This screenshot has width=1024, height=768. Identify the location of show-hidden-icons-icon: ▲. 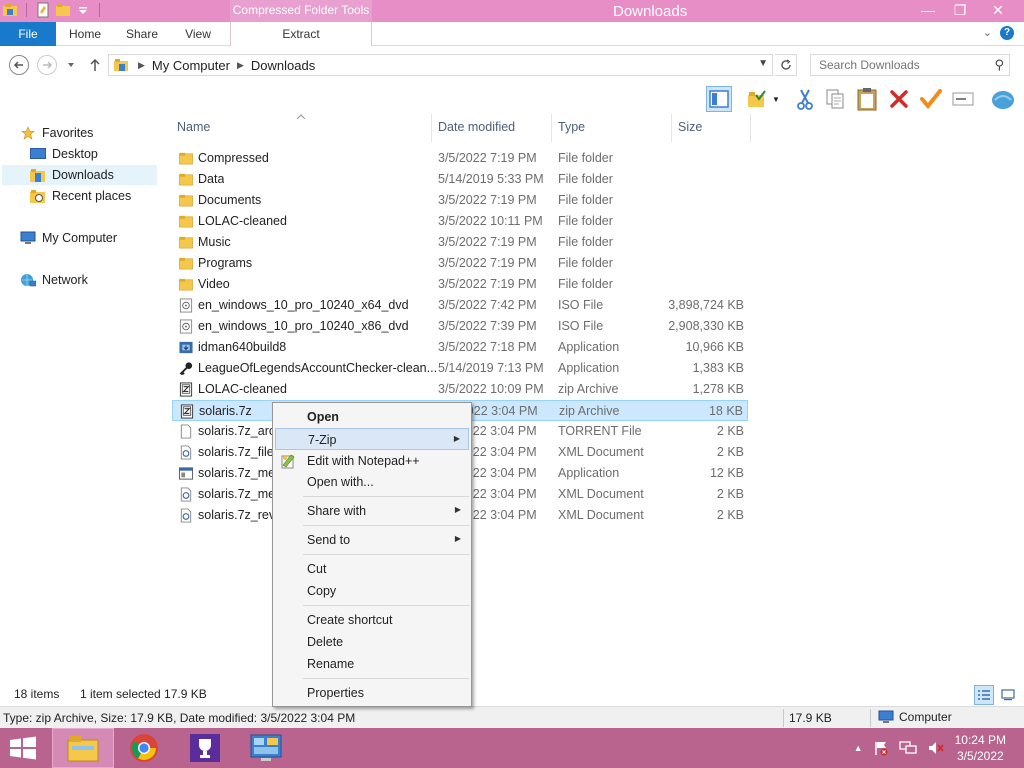
(858, 748).